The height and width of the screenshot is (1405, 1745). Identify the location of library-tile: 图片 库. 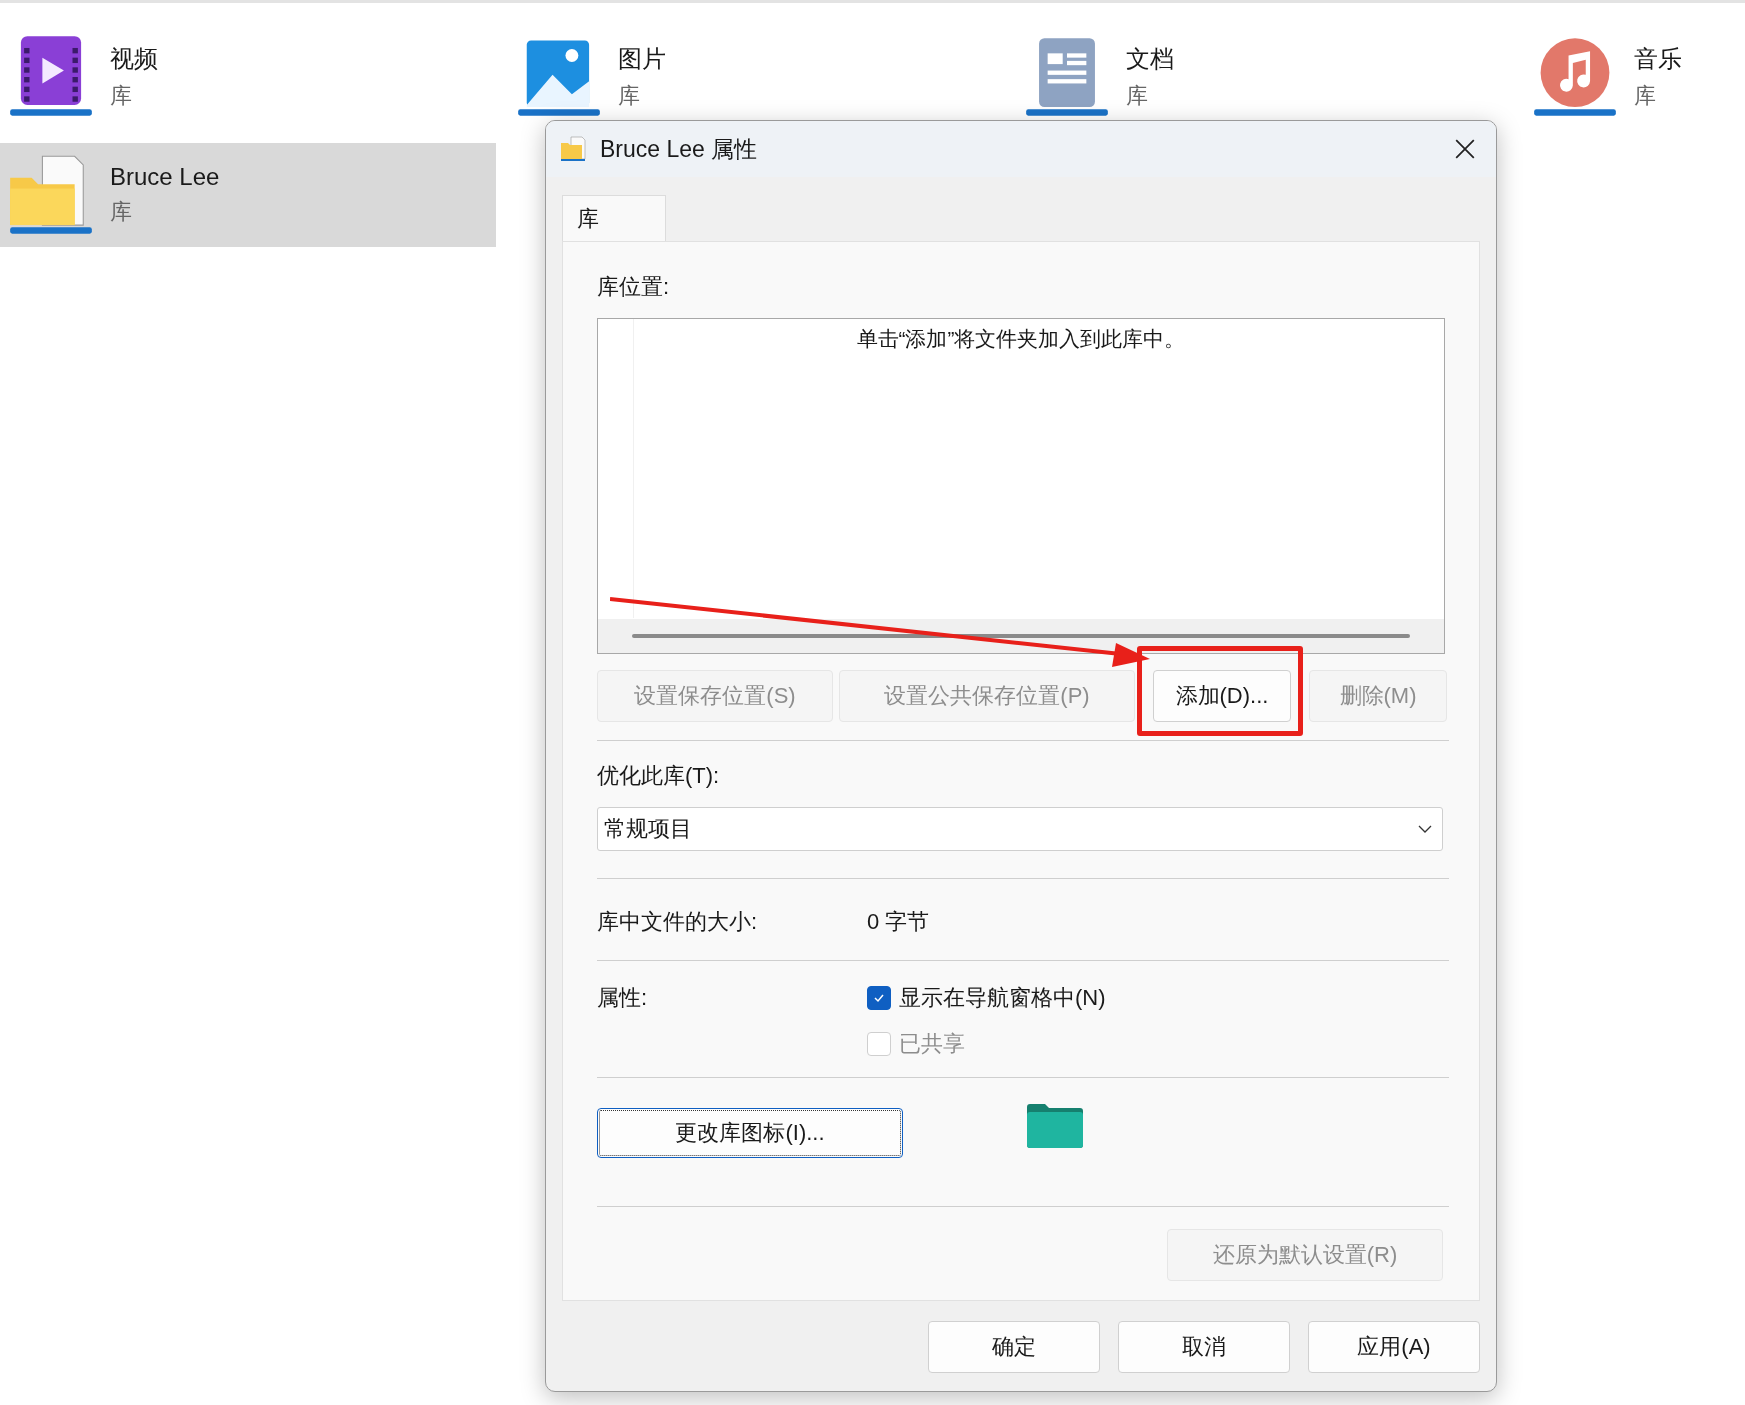
(756, 77).